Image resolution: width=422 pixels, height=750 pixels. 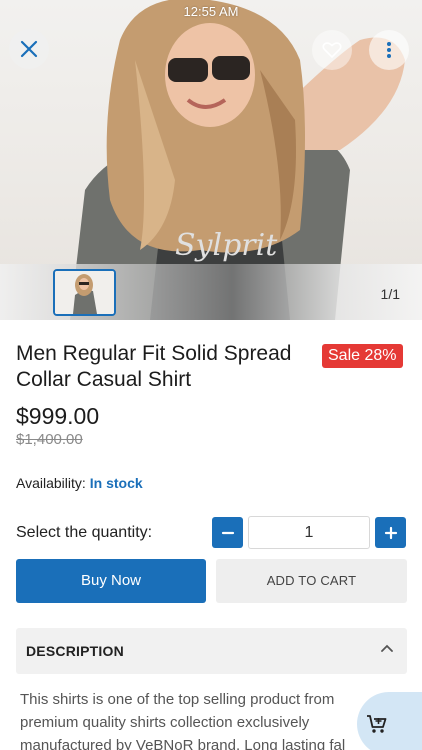 I want to click on heart-icon, so click(x=332, y=50).